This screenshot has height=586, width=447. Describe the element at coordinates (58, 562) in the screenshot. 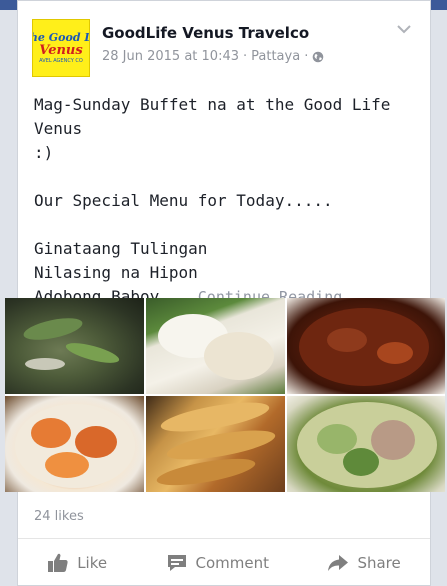

I see `thumbs-up-icon` at that location.